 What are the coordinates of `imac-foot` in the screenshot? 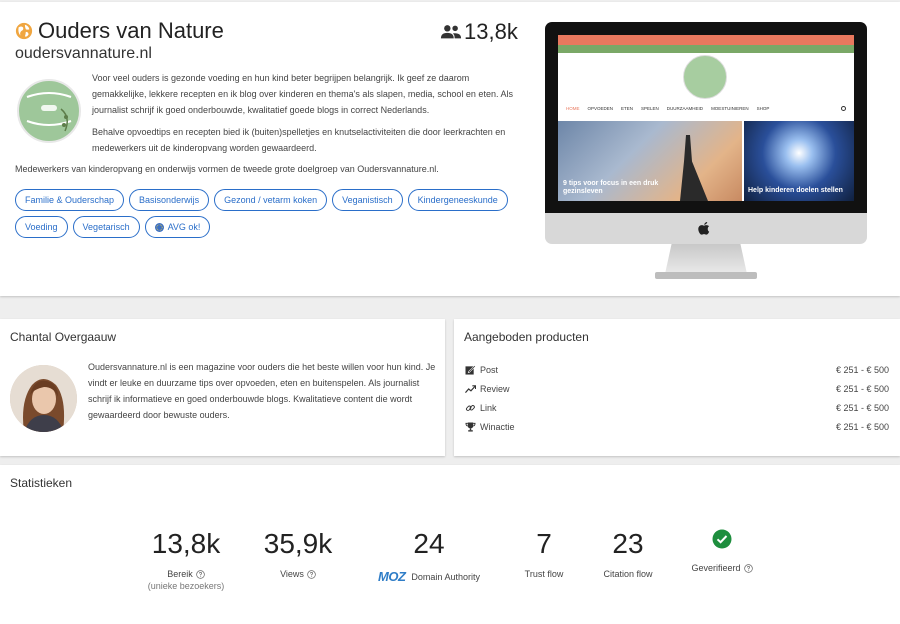 It's located at (706, 275).